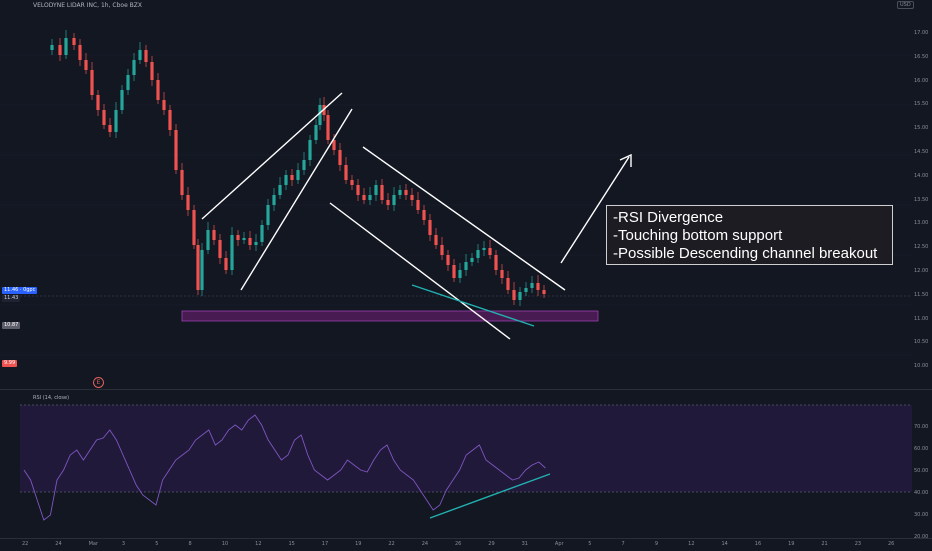 This screenshot has height=551, width=932. I want to click on time-axis-label: 22, so click(391, 544).